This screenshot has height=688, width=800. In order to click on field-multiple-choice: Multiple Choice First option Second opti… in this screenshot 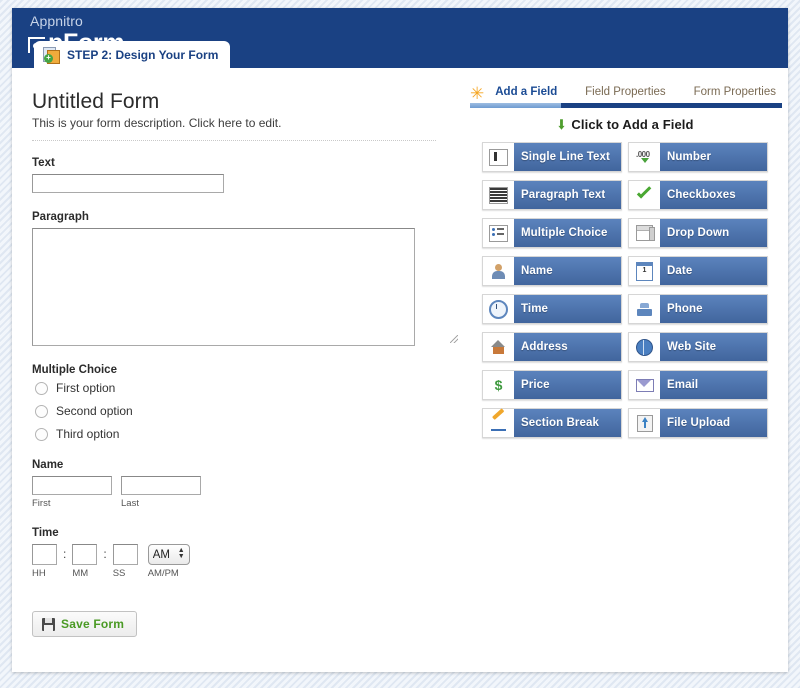, I will do `click(246, 402)`.